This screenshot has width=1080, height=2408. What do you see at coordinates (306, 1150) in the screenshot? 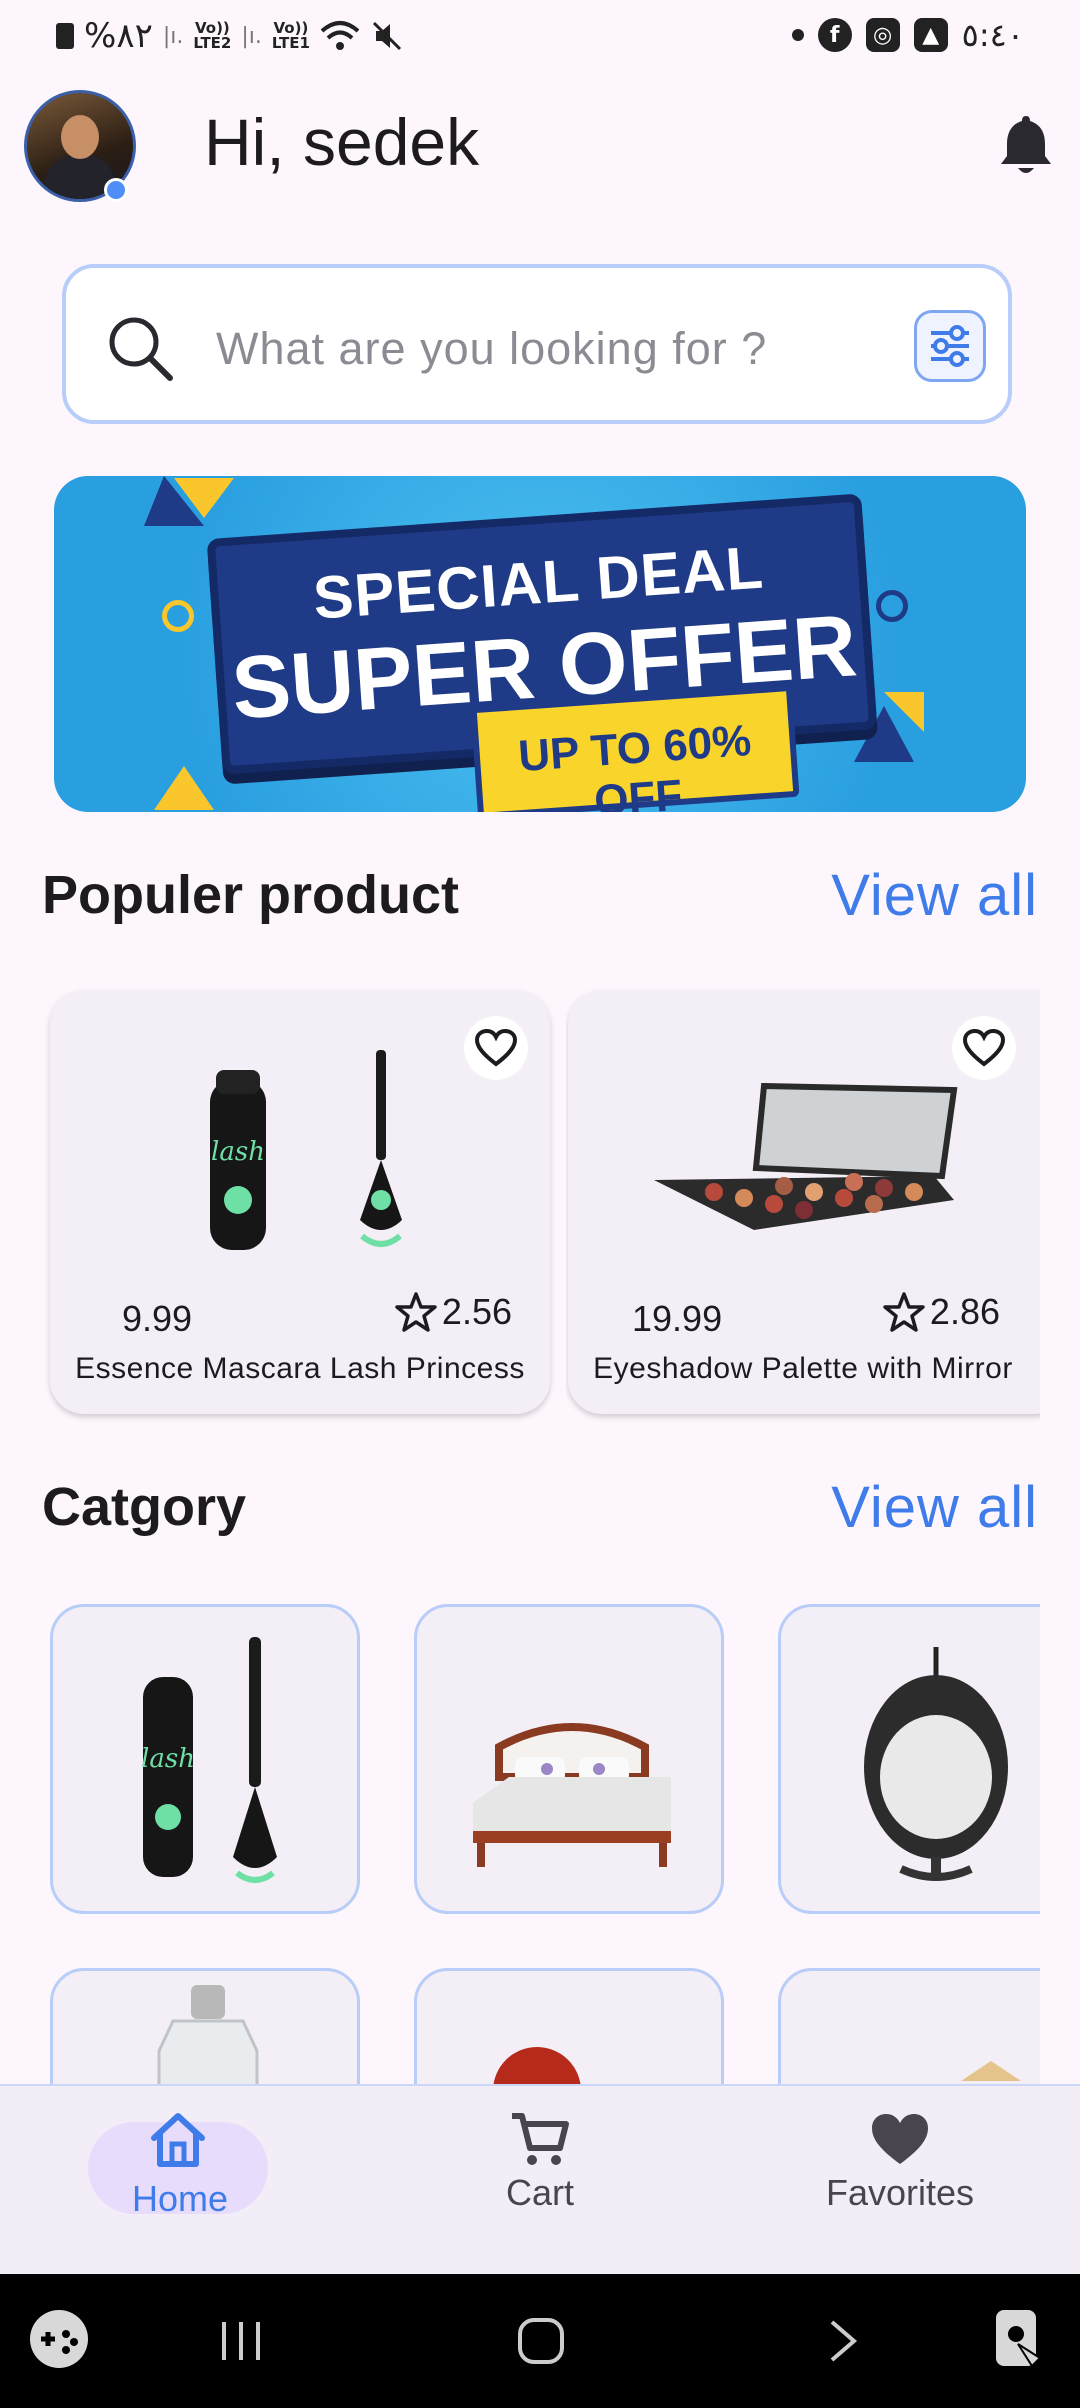
I see `product-image: lash` at bounding box center [306, 1150].